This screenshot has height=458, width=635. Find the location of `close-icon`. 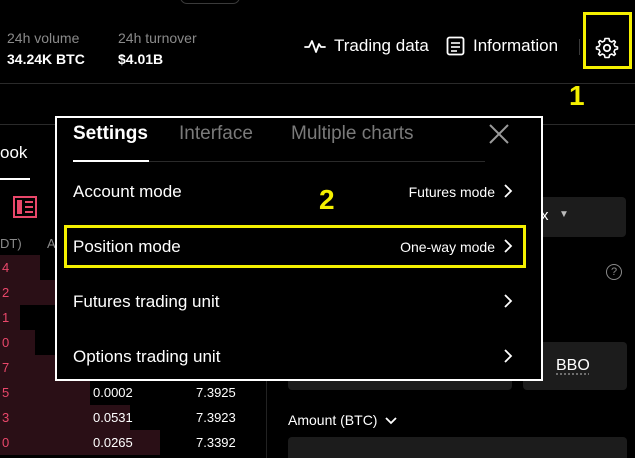

close-icon is located at coordinates (499, 139).